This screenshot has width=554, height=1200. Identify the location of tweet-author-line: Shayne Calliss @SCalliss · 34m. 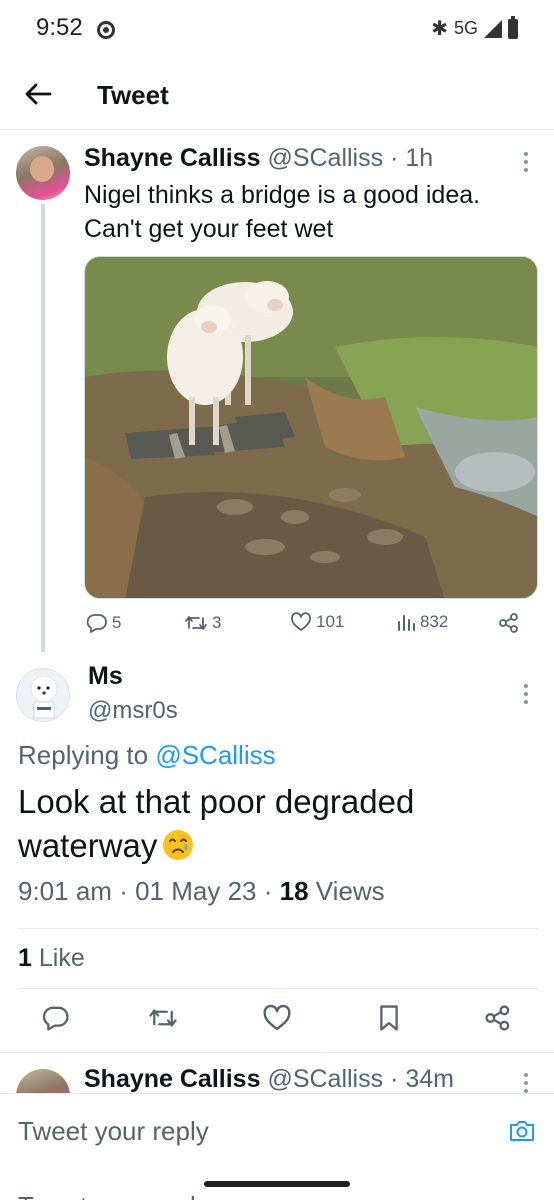
(269, 1079).